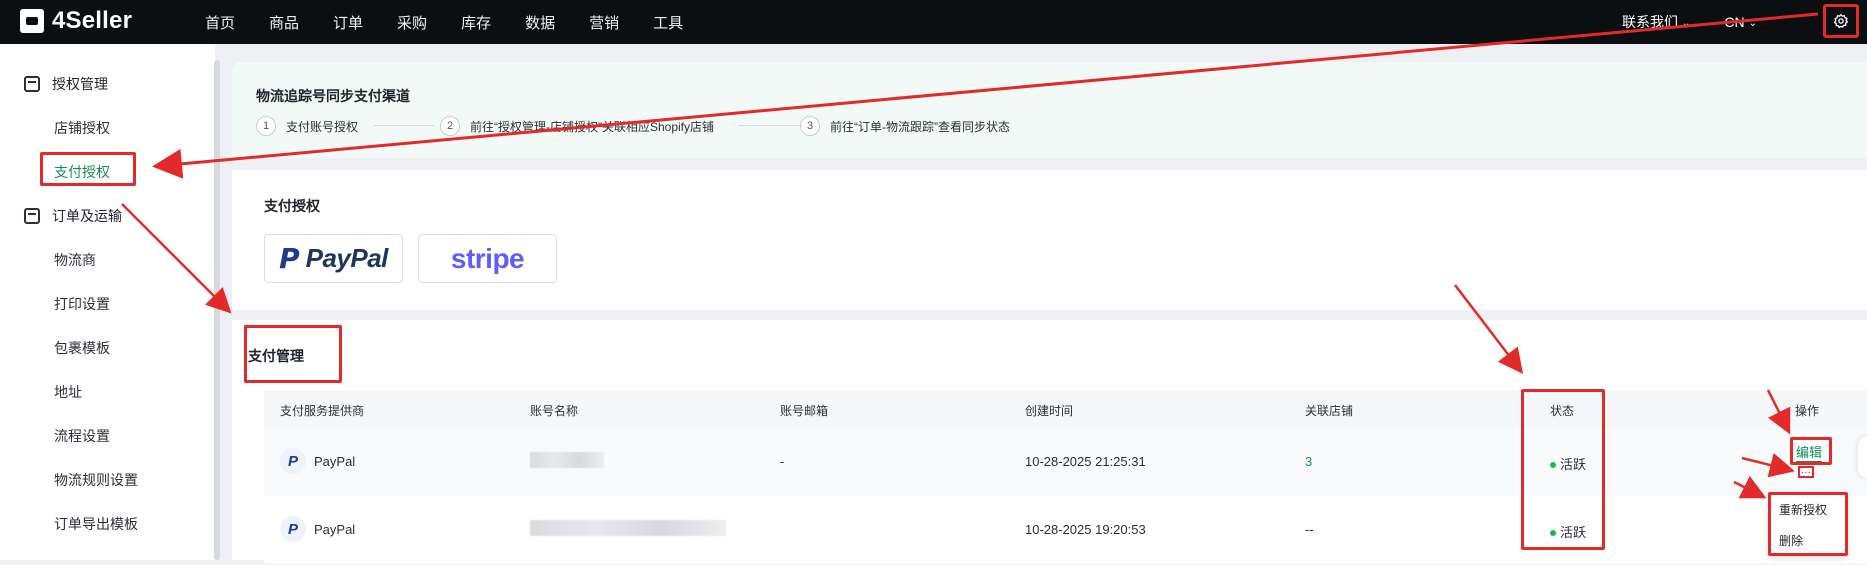 Image resolution: width=1867 pixels, height=565 pixels. Describe the element at coordinates (668, 22) in the screenshot. I see `nav-item-tools: 工具` at that location.